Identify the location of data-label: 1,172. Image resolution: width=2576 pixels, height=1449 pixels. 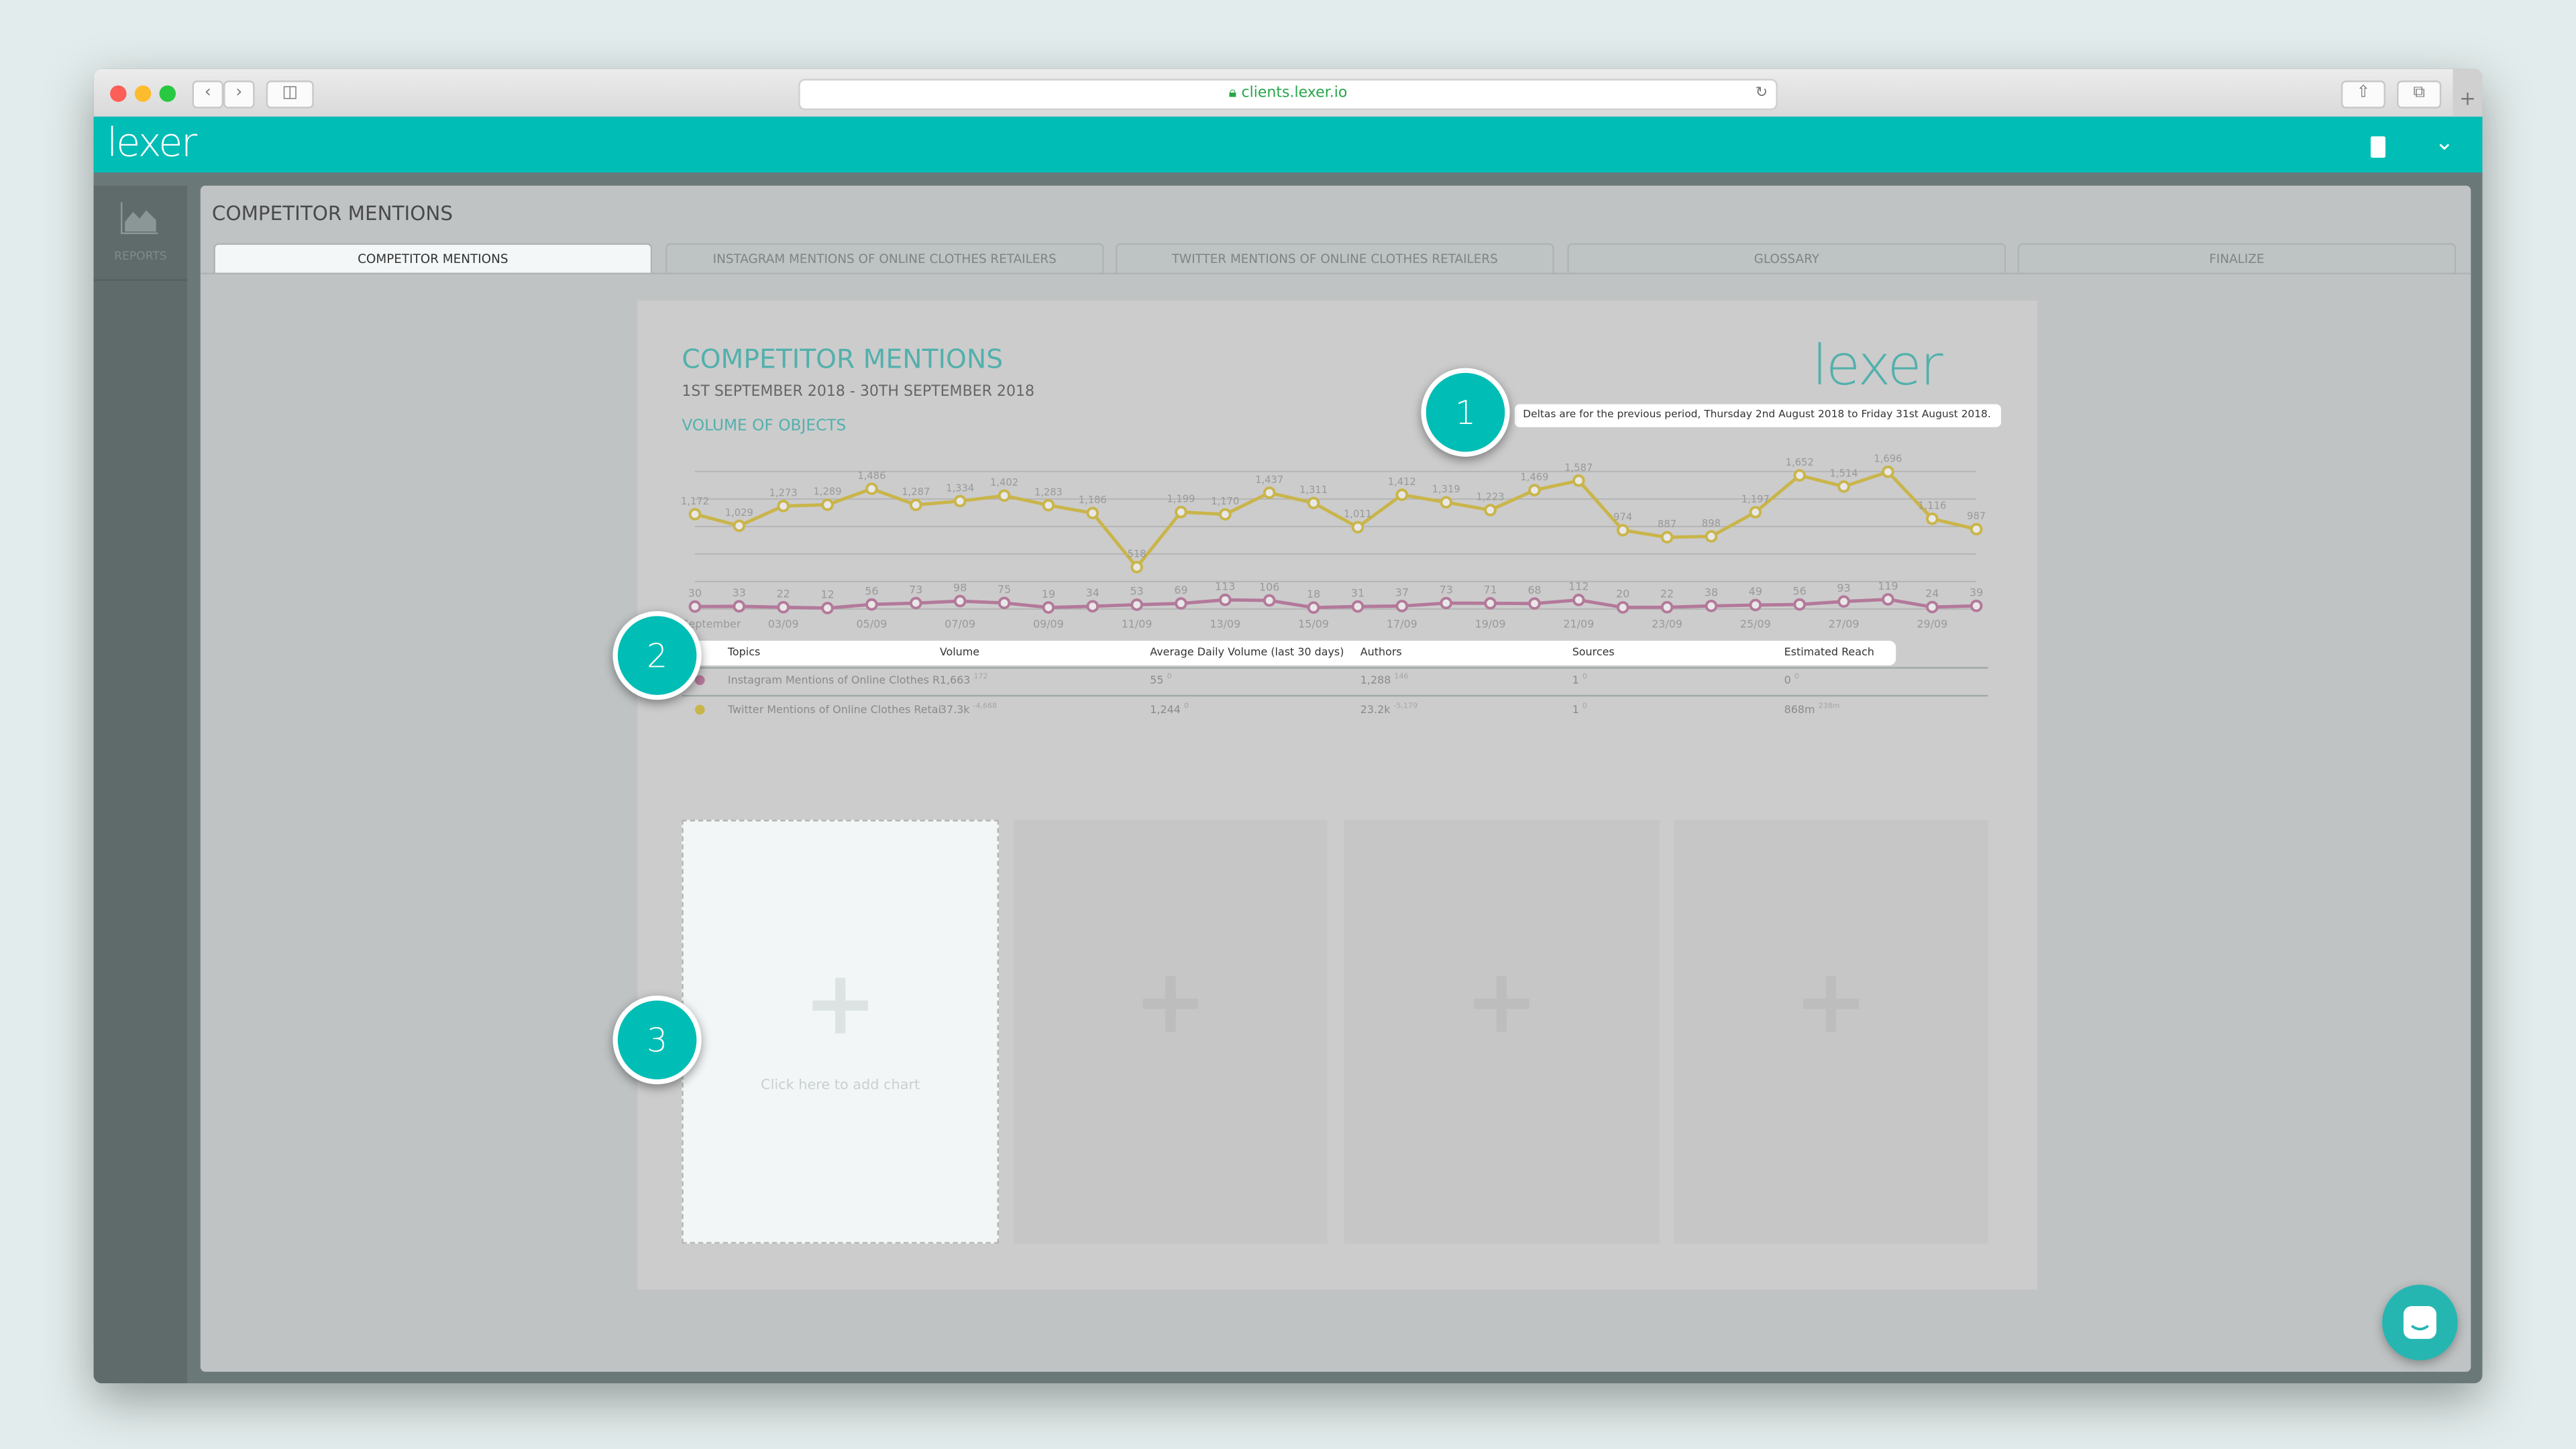
(695, 501).